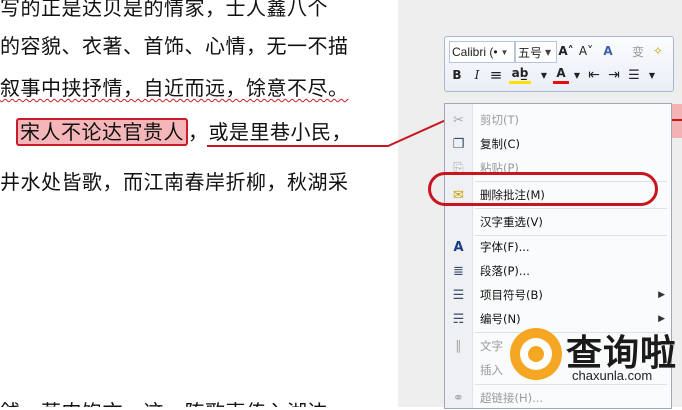 The width and height of the screenshot is (682, 410). What do you see at coordinates (586, 51) in the screenshot?
I see `shrink-font-icon: A˅` at bounding box center [586, 51].